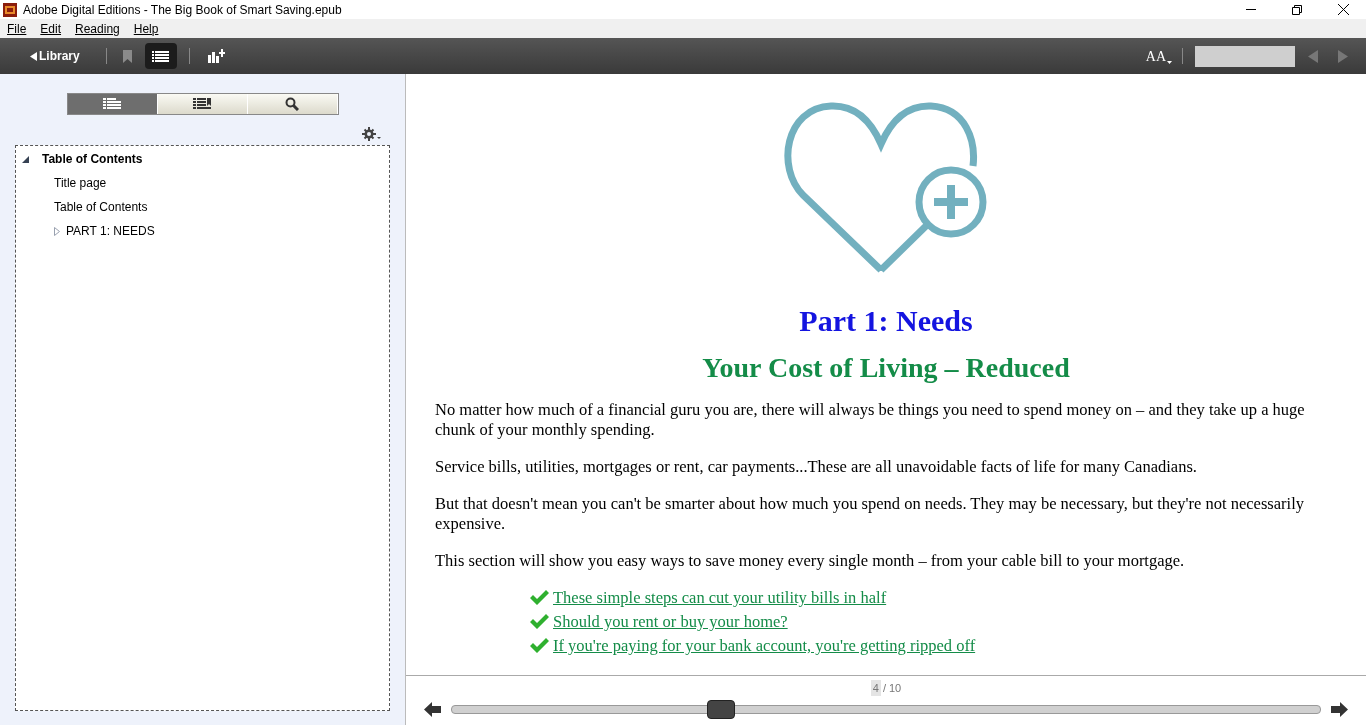 The height and width of the screenshot is (725, 1366). What do you see at coordinates (1169, 62) in the screenshot?
I see `dropdown-caret-icon` at bounding box center [1169, 62].